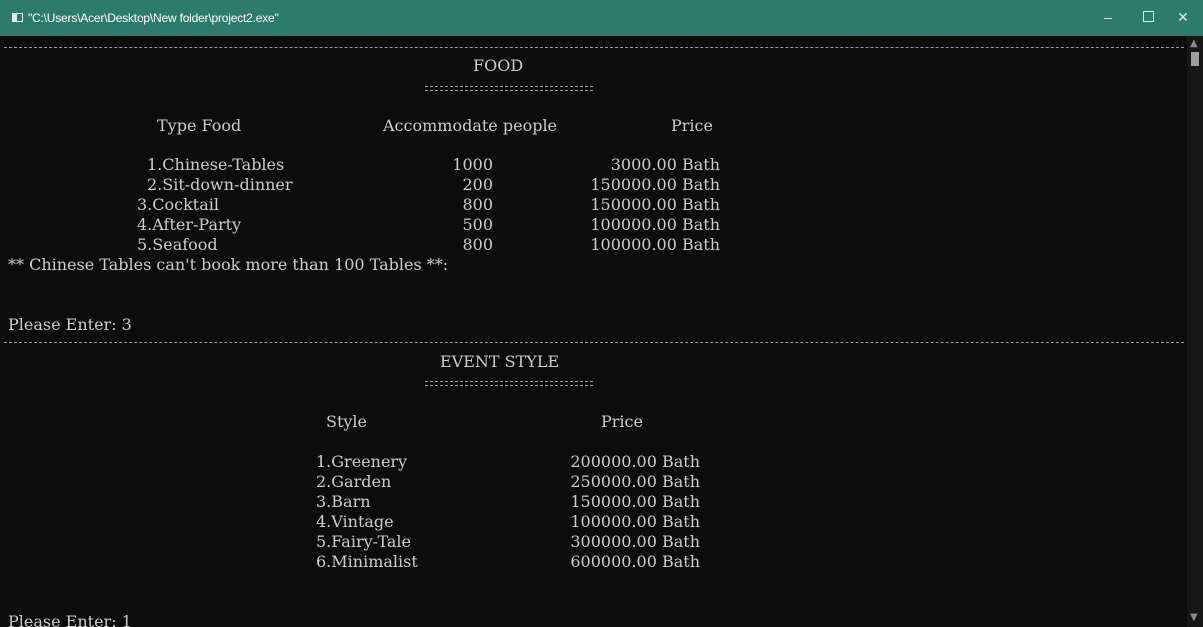 This screenshot has width=1203, height=627. Describe the element at coordinates (178, 204) in the screenshot. I see `food-row-name: 3.Cocktail` at that location.